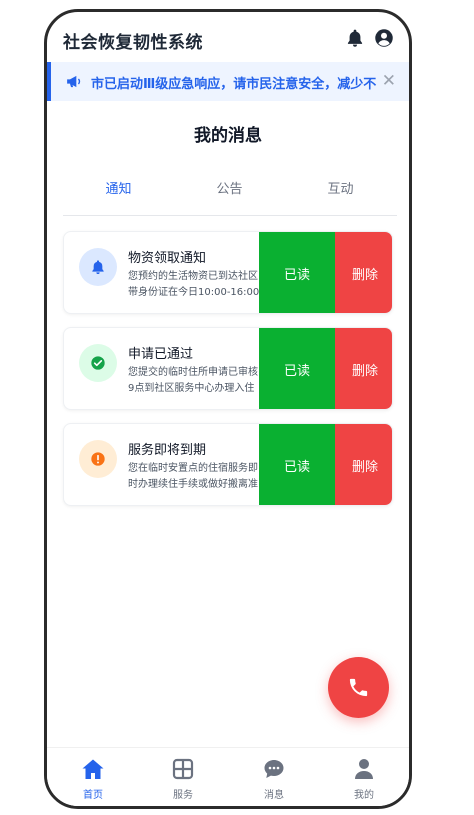 The width and height of the screenshot is (474, 815). Describe the element at coordinates (364, 769) in the screenshot. I see `person-icon` at that location.